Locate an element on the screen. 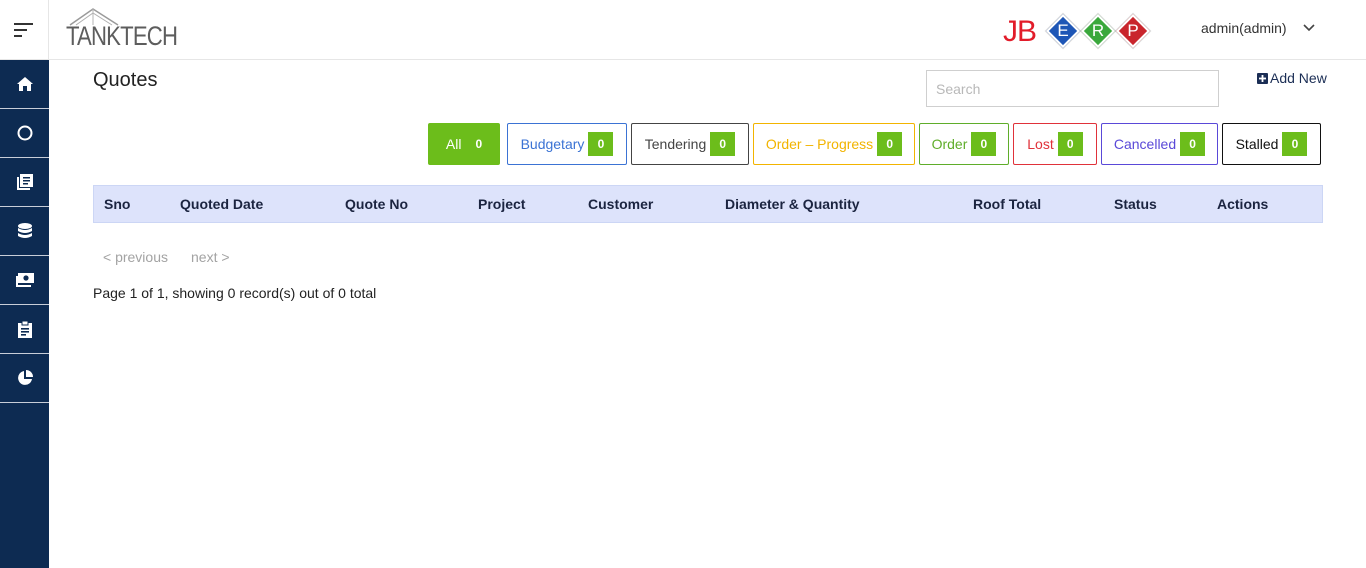 This screenshot has height=568, width=1366. previous-page-link: < previous is located at coordinates (135, 257).